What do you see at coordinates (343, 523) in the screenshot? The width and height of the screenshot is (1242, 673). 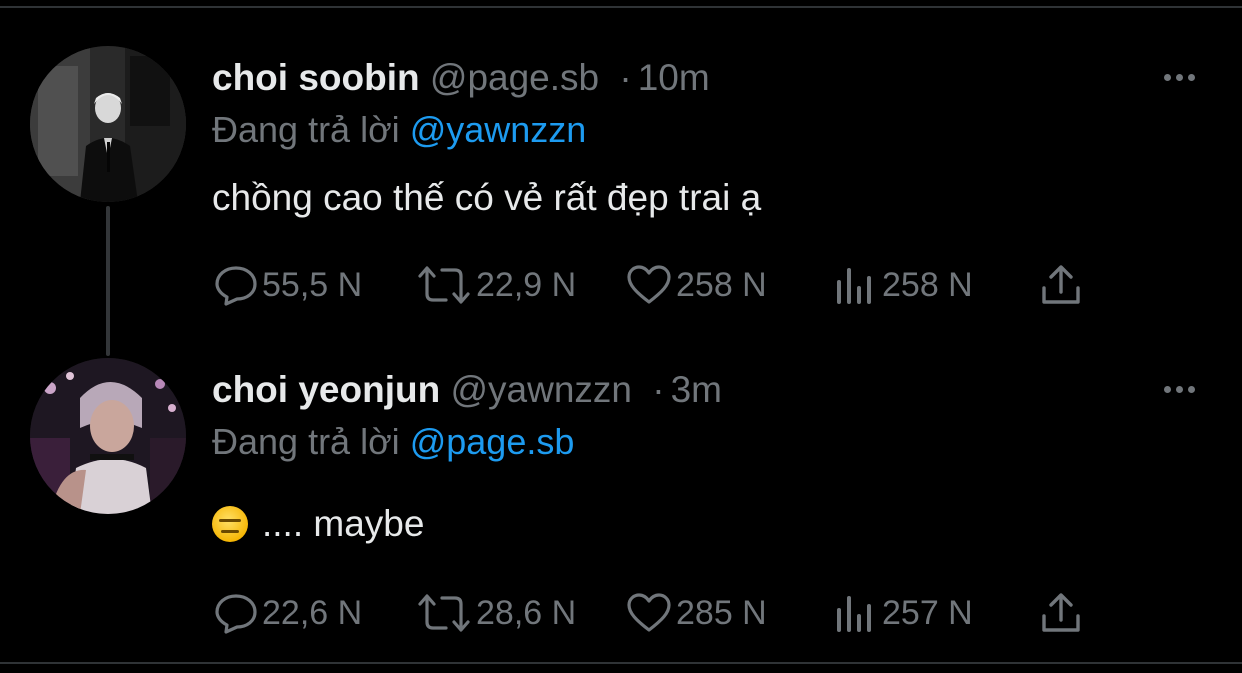 I see `tweet-text: .... maybe` at bounding box center [343, 523].